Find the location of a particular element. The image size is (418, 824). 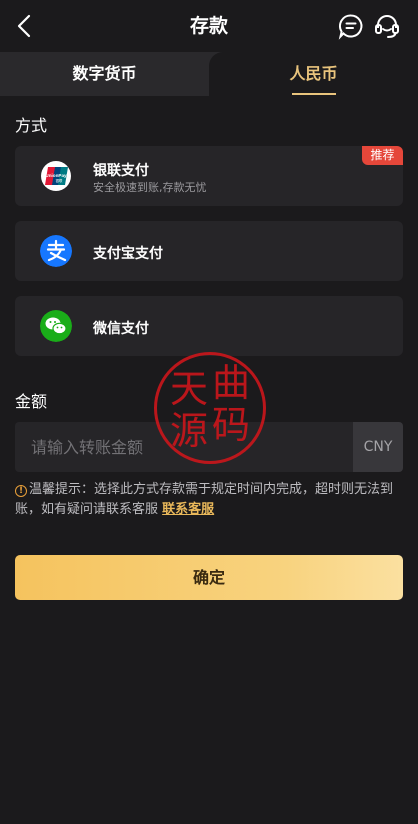

tab-crypto: 数字货币 is located at coordinates (104, 74).